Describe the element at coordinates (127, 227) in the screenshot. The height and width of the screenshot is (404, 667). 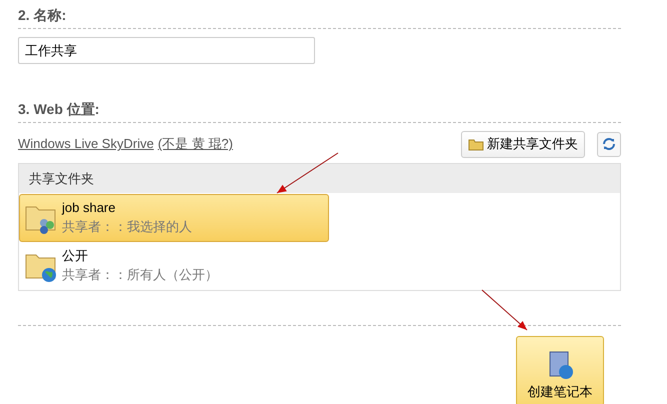
I see `shared-with-label: 共享者：：我选择的人` at that location.